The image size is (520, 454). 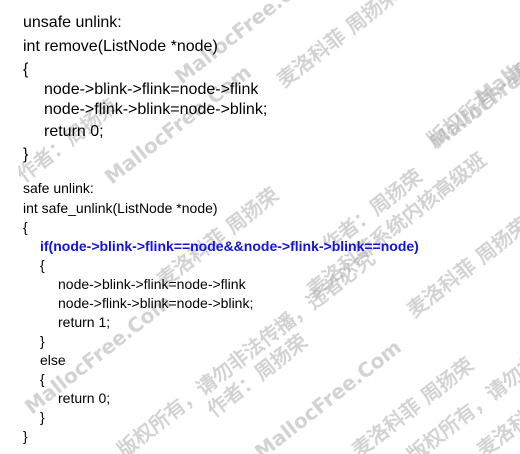 I want to click on watermark-text: 麦洛科菲系统内核高级班, so click(x=396, y=225).